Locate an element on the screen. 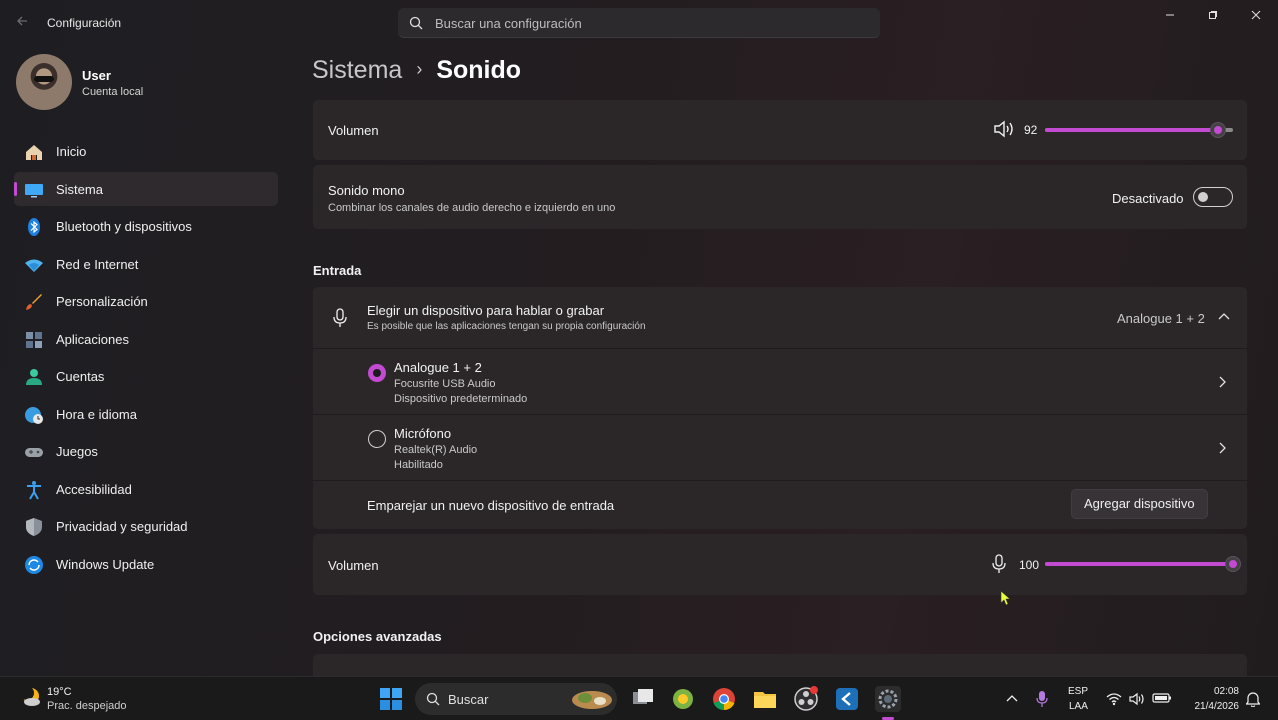 This screenshot has width=1278, height=720. chrome-icon is located at coordinates (724, 699).